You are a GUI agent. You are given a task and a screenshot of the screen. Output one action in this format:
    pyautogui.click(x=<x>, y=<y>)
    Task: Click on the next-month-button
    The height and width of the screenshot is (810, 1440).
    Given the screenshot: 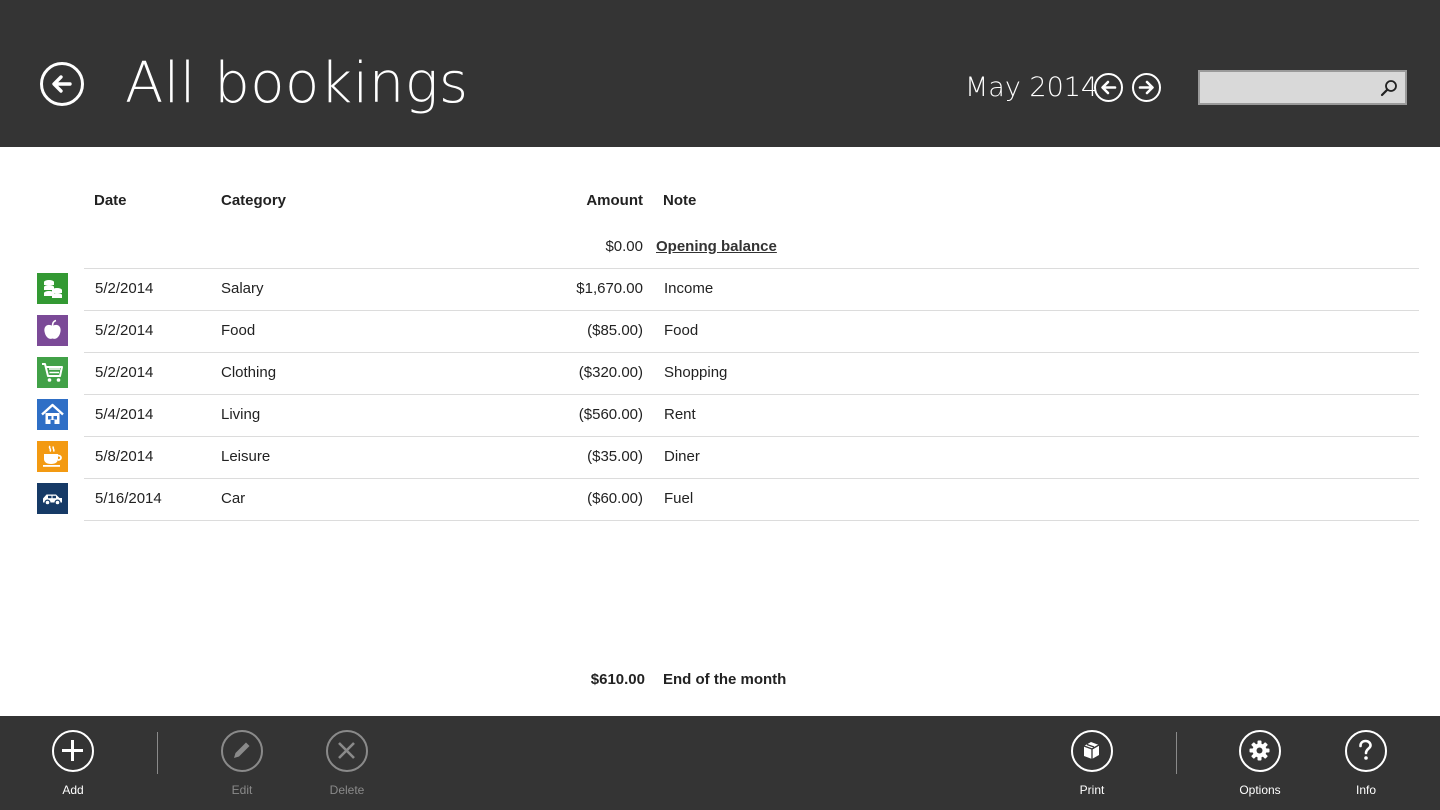 What is the action you would take?
    pyautogui.click(x=1146, y=87)
    